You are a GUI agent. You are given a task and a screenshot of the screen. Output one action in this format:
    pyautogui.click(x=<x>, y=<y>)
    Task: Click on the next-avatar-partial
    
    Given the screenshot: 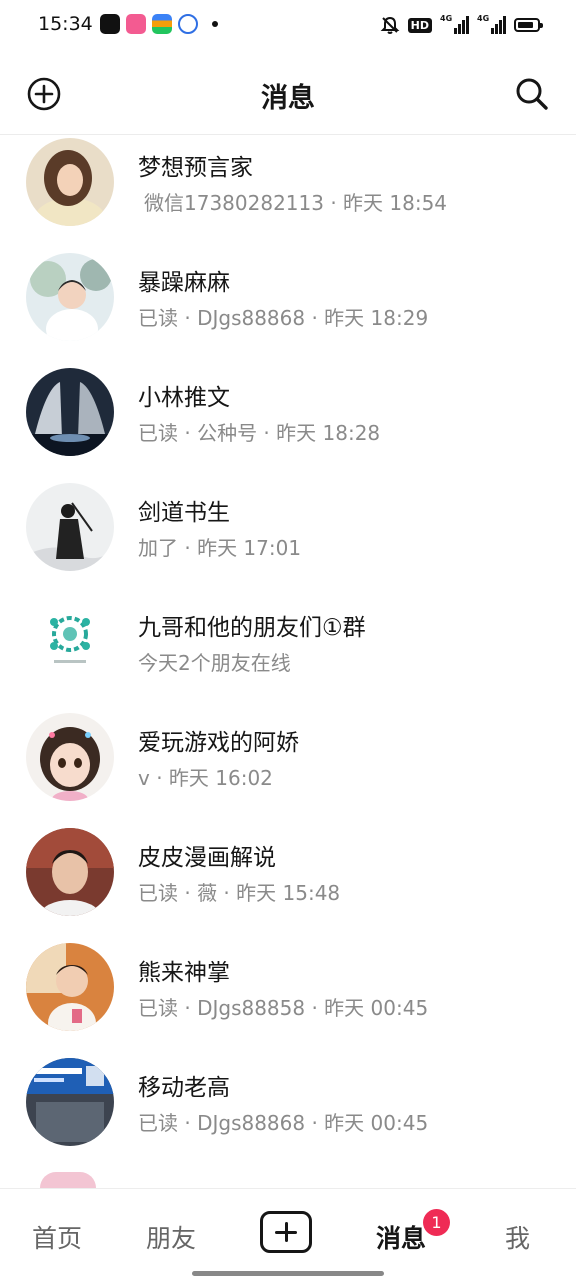 What is the action you would take?
    pyautogui.click(x=68, y=1180)
    